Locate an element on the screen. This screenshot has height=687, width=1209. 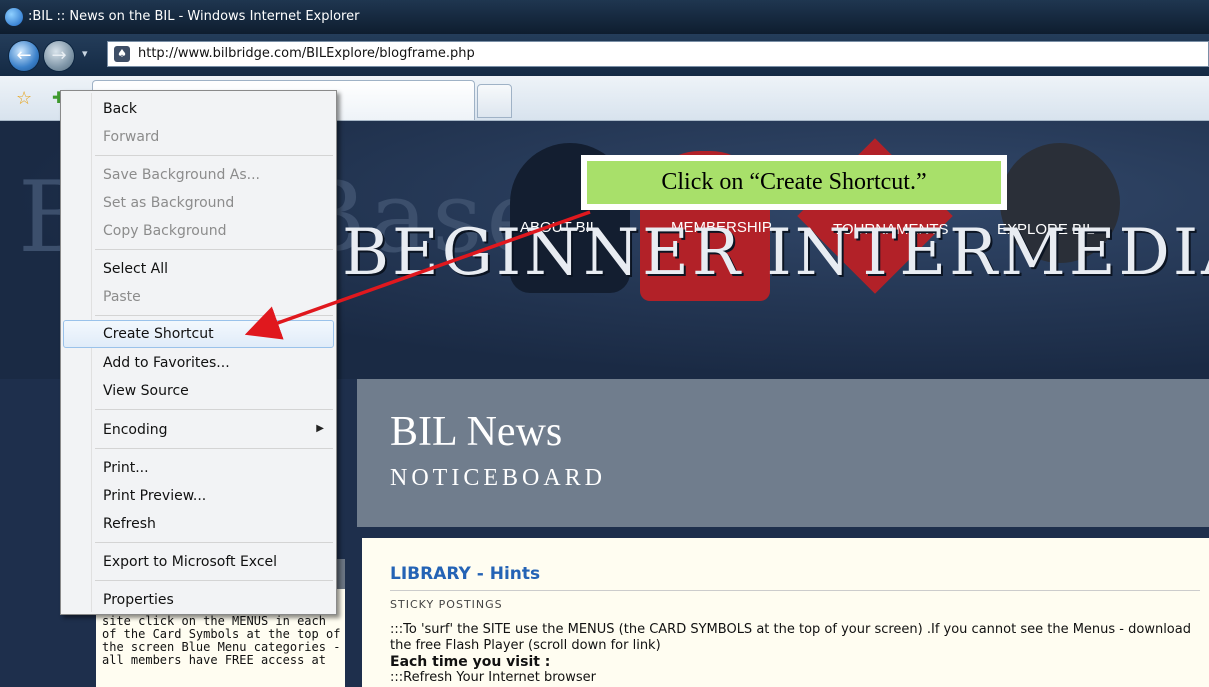
arrow-line is located at coordinates (417, 275).